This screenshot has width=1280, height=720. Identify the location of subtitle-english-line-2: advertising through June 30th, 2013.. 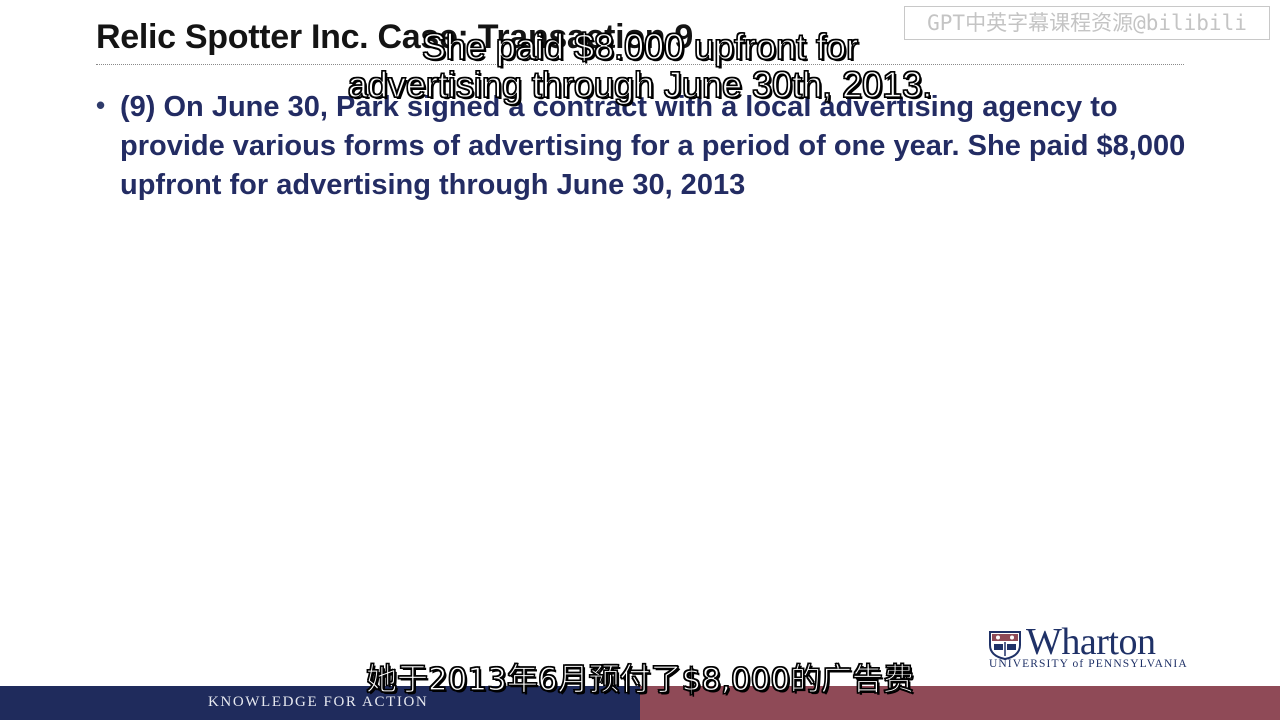
(640, 84).